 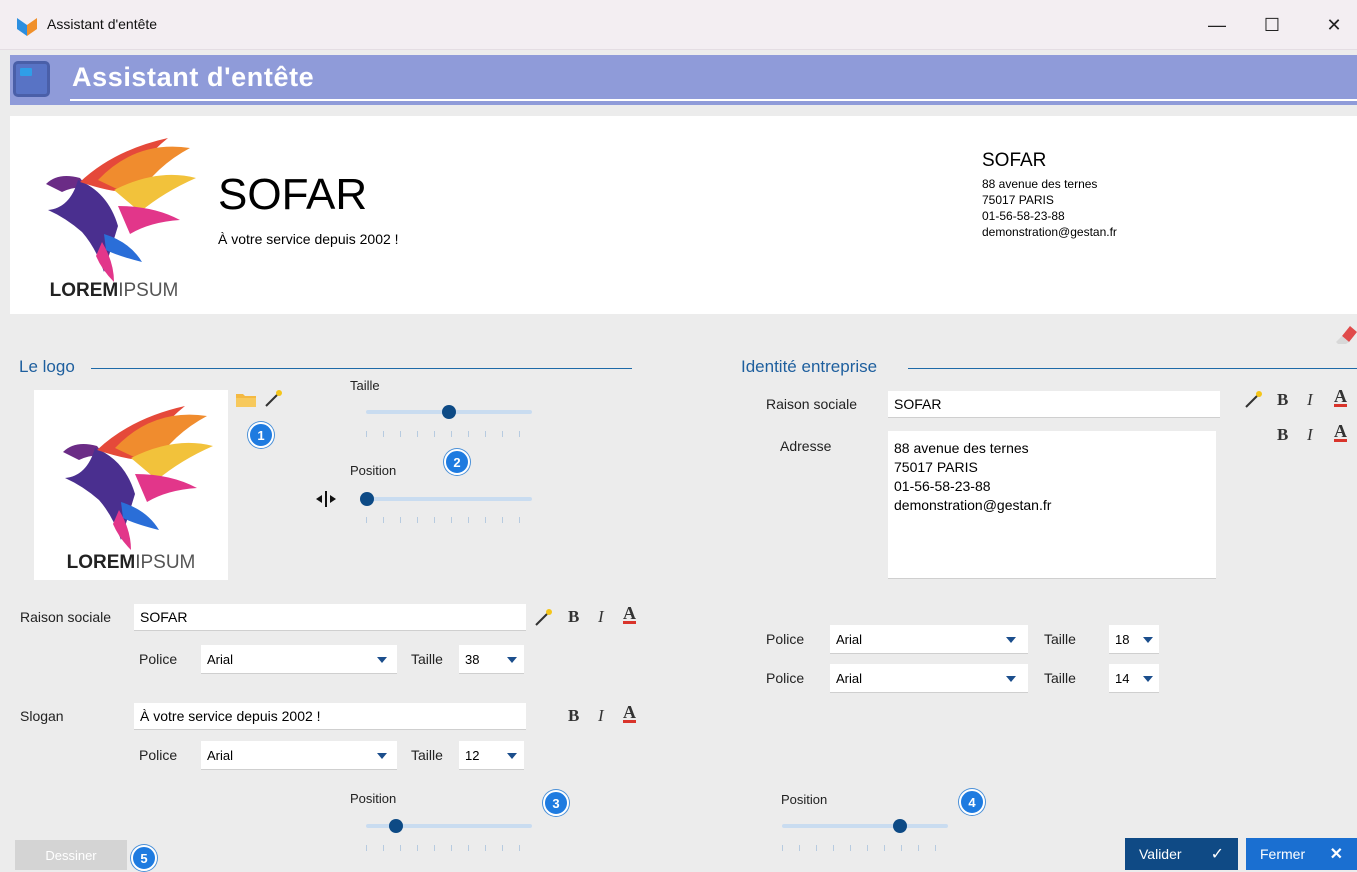 I want to click on logo-position-slider, so click(x=446, y=499).